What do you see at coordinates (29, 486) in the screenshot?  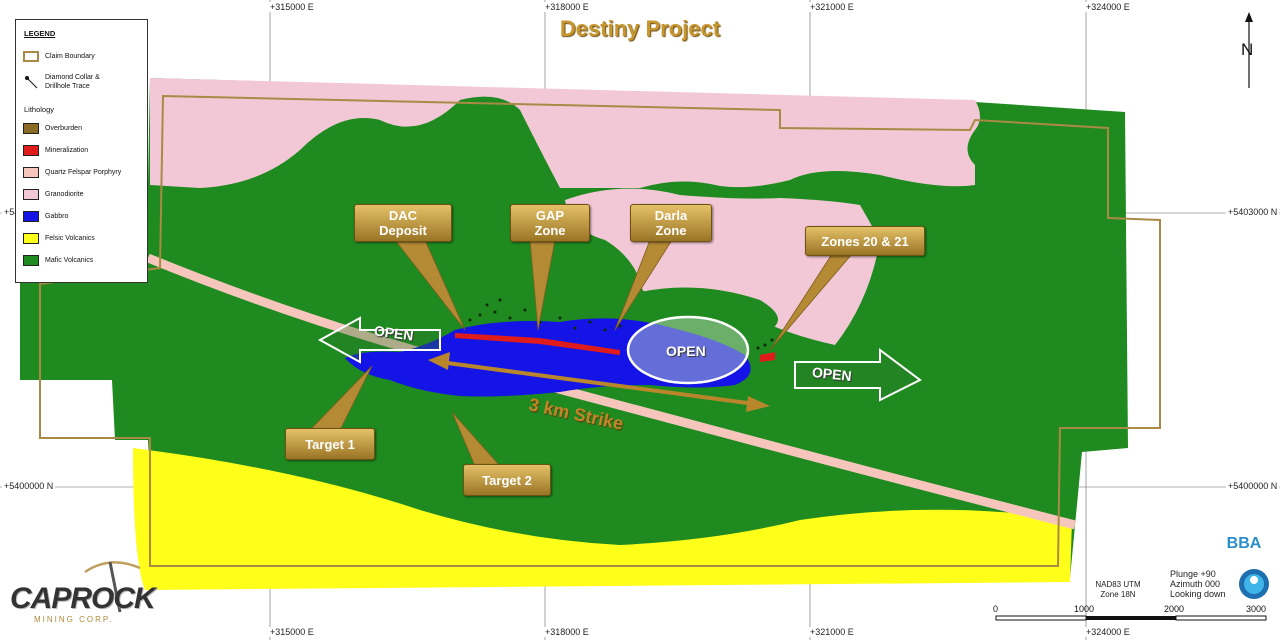 I see `grid-label-left-2: +5400000 N` at bounding box center [29, 486].